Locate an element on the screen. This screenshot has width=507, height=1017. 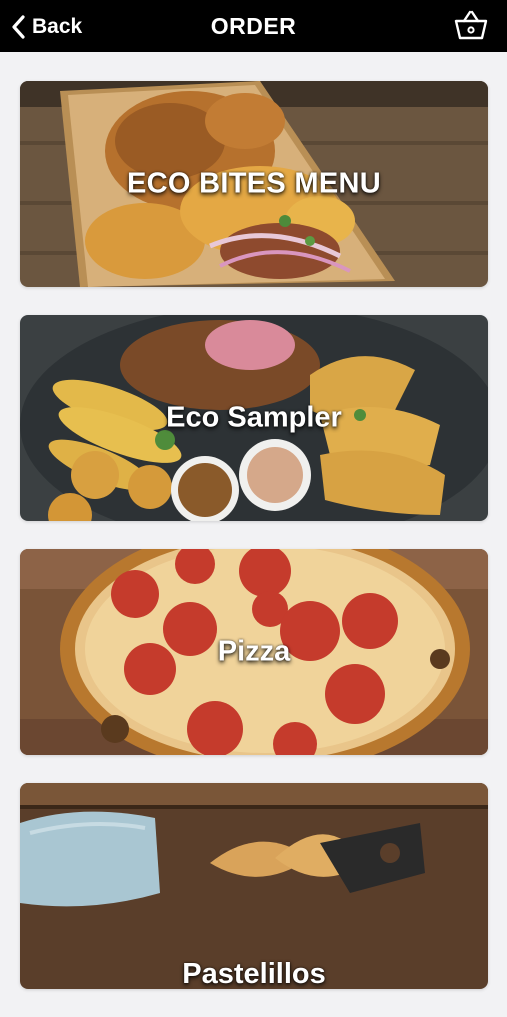
basket-icon is located at coordinates (471, 25).